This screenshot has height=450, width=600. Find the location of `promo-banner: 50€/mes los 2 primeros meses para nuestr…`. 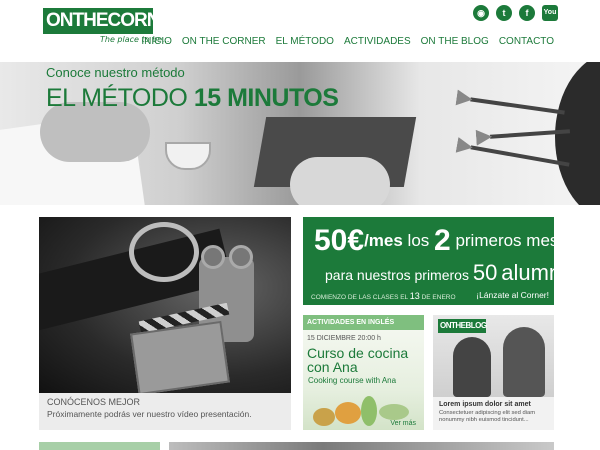

promo-banner: 50€/mes los 2 primeros meses para nuestr… is located at coordinates (443, 261).